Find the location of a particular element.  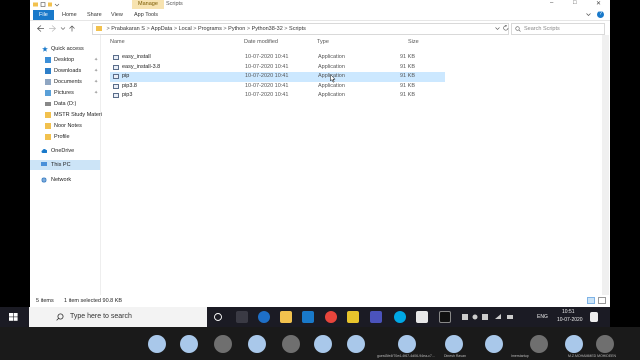

notification-icon is located at coordinates (594, 317).